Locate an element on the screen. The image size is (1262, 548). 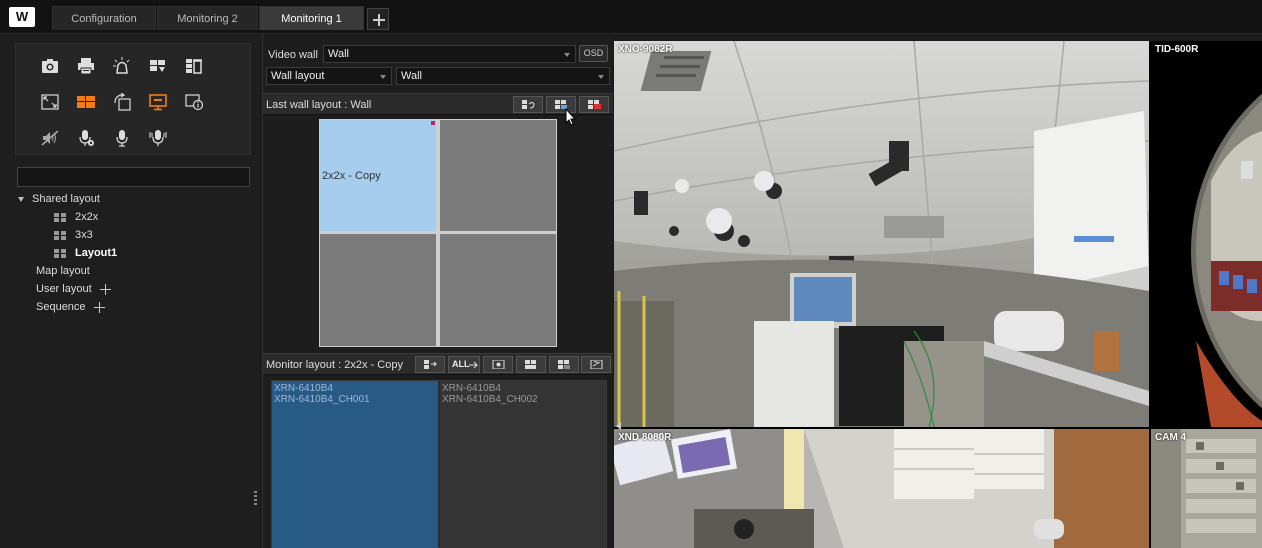
layout-save-icon is located at coordinates (158, 66).